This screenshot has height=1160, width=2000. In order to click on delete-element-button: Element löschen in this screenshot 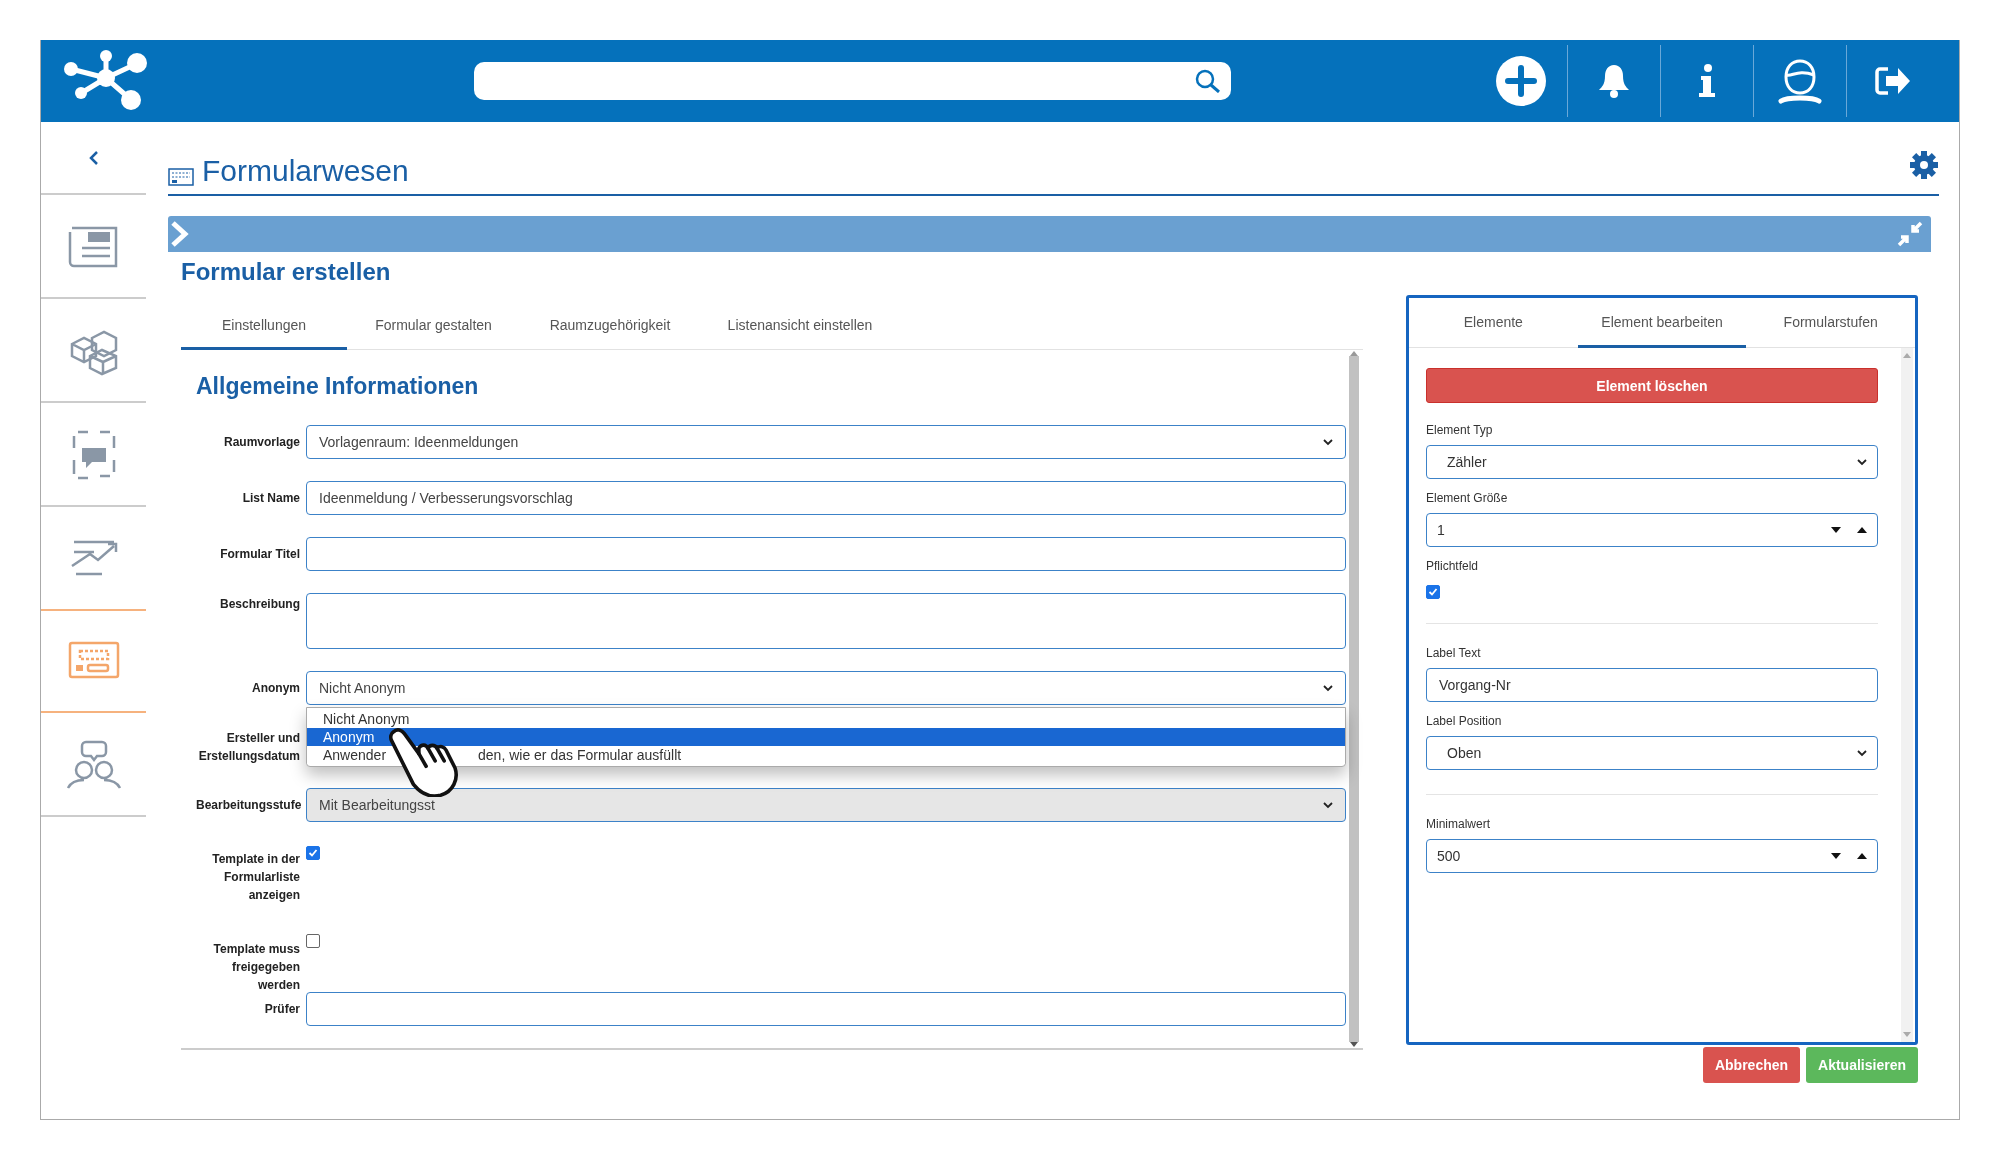, I will do `click(1652, 385)`.